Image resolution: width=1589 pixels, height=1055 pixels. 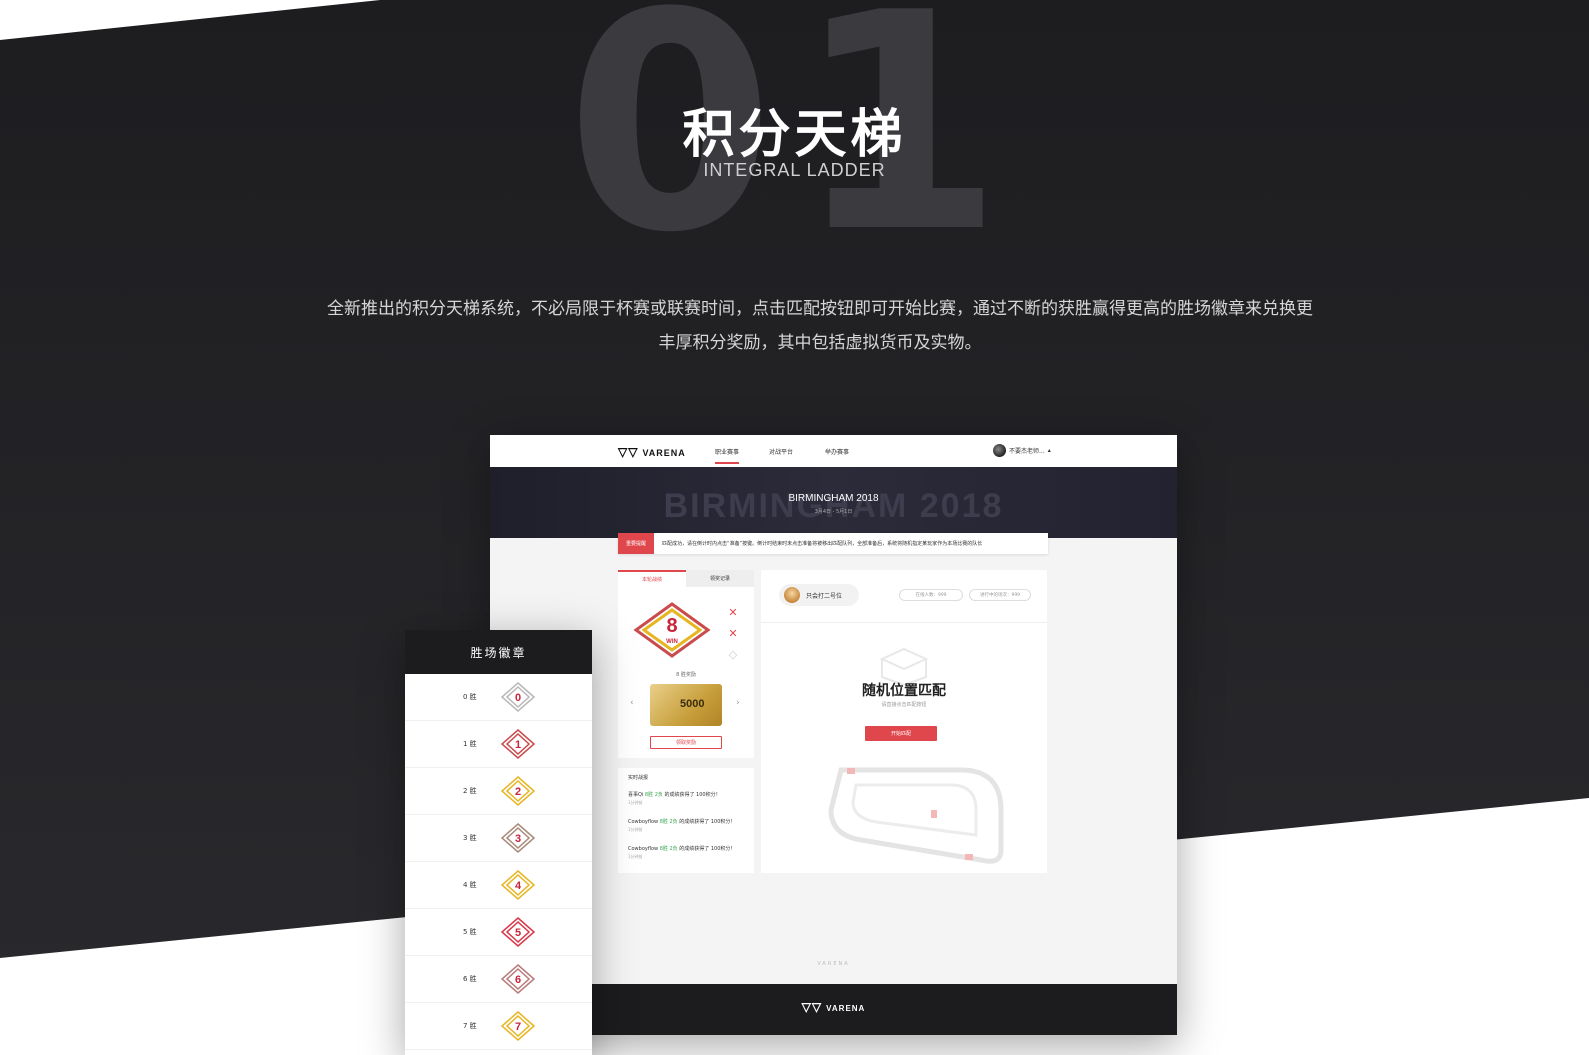 I want to click on feed-user: 喜事Qi, so click(x=636, y=795).